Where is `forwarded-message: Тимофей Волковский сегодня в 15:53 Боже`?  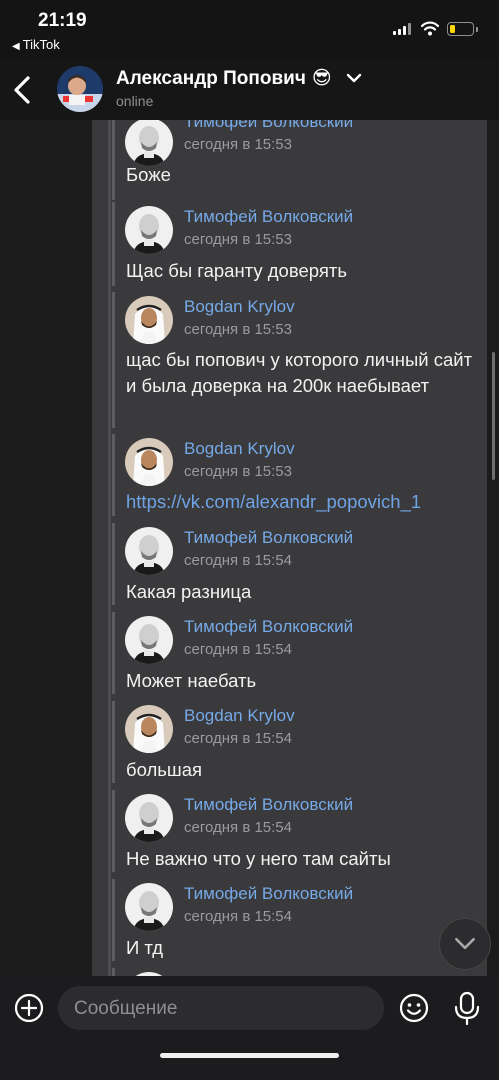 forwarded-message: Тимофей Волковский сегодня в 15:53 Боже is located at coordinates (298, 160).